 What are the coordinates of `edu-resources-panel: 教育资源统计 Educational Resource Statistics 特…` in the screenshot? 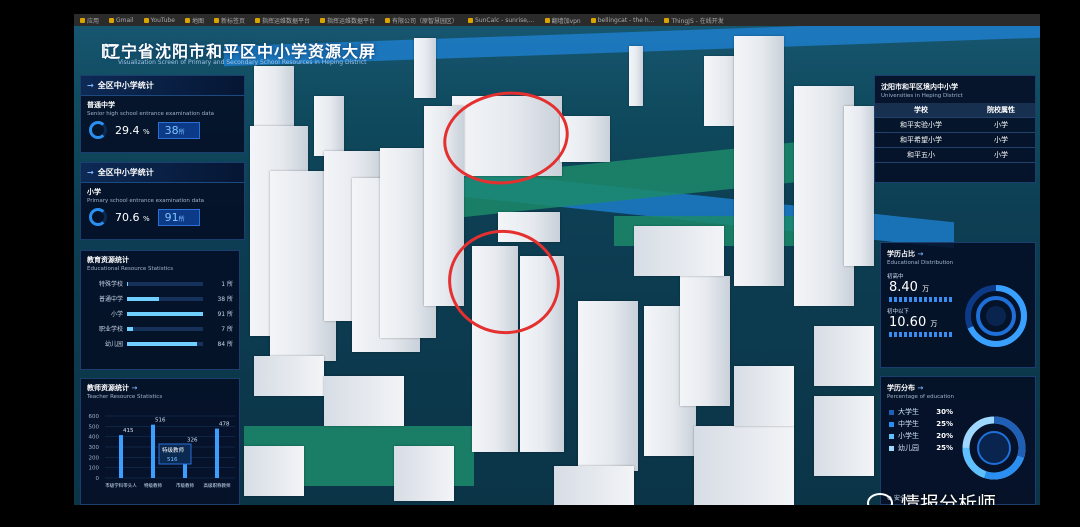 It's located at (160, 310).